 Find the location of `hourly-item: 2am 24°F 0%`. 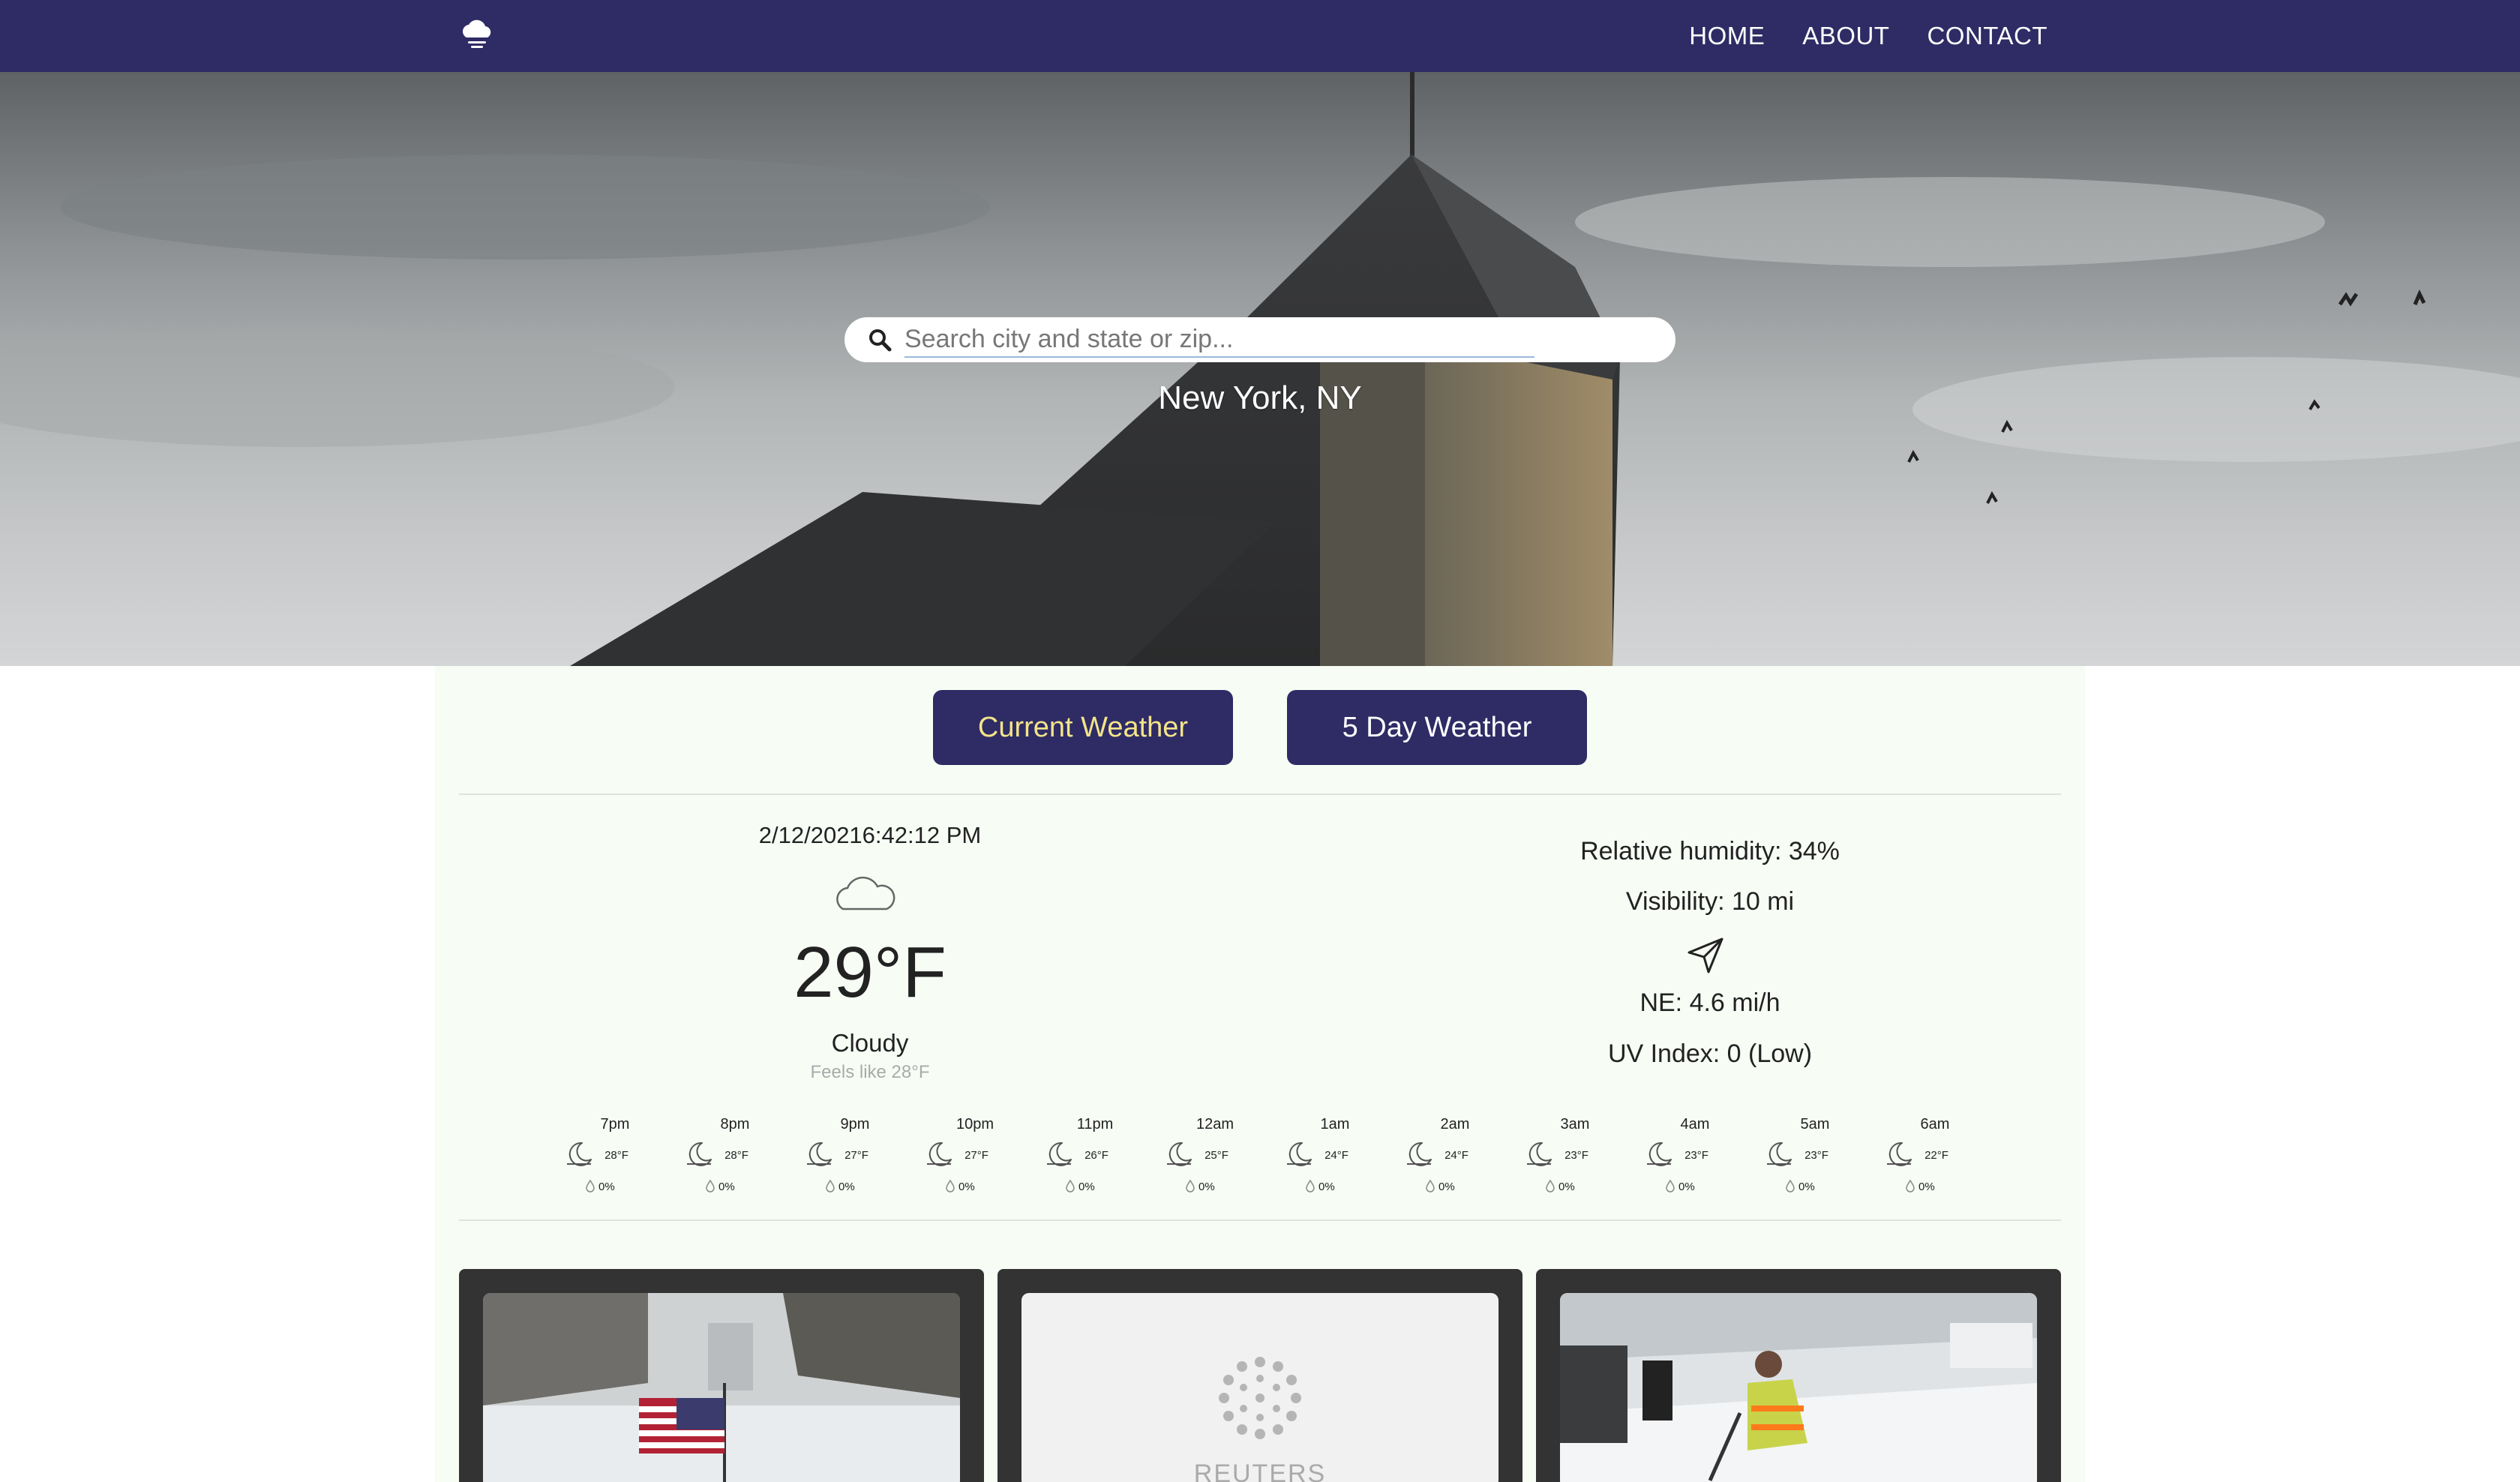

hourly-item: 2am 24°F 0% is located at coordinates (1455, 1161).